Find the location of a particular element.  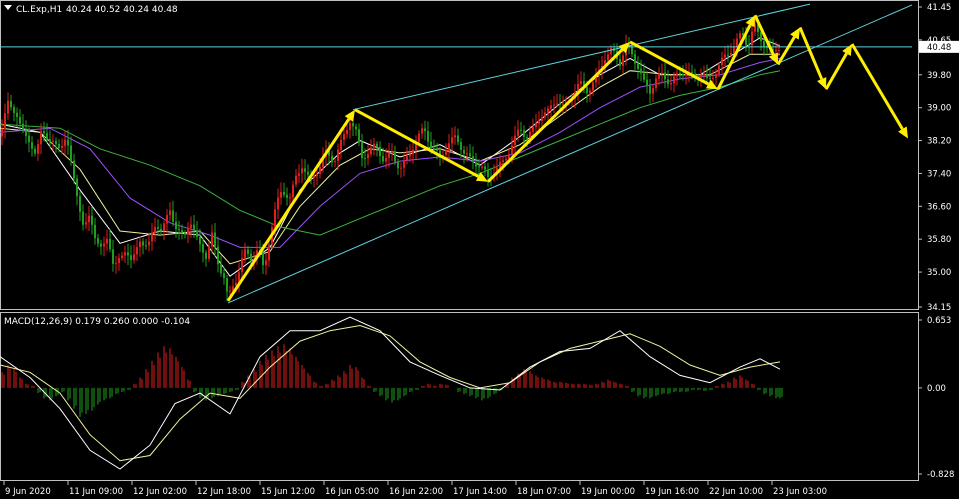

time-tick-label: 17 Jun 14:00 is located at coordinates (480, 492).